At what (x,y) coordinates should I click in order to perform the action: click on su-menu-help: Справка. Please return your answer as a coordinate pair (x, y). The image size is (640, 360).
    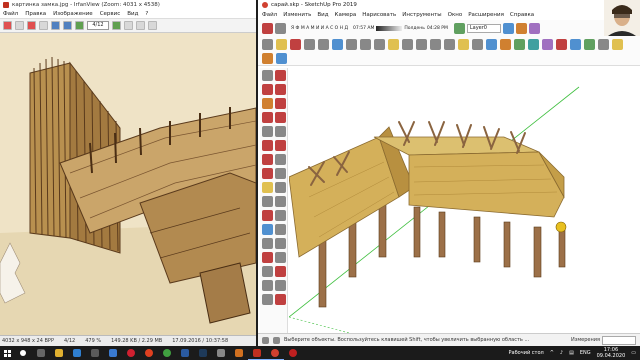
    Looking at the image, I should click on (522, 15).